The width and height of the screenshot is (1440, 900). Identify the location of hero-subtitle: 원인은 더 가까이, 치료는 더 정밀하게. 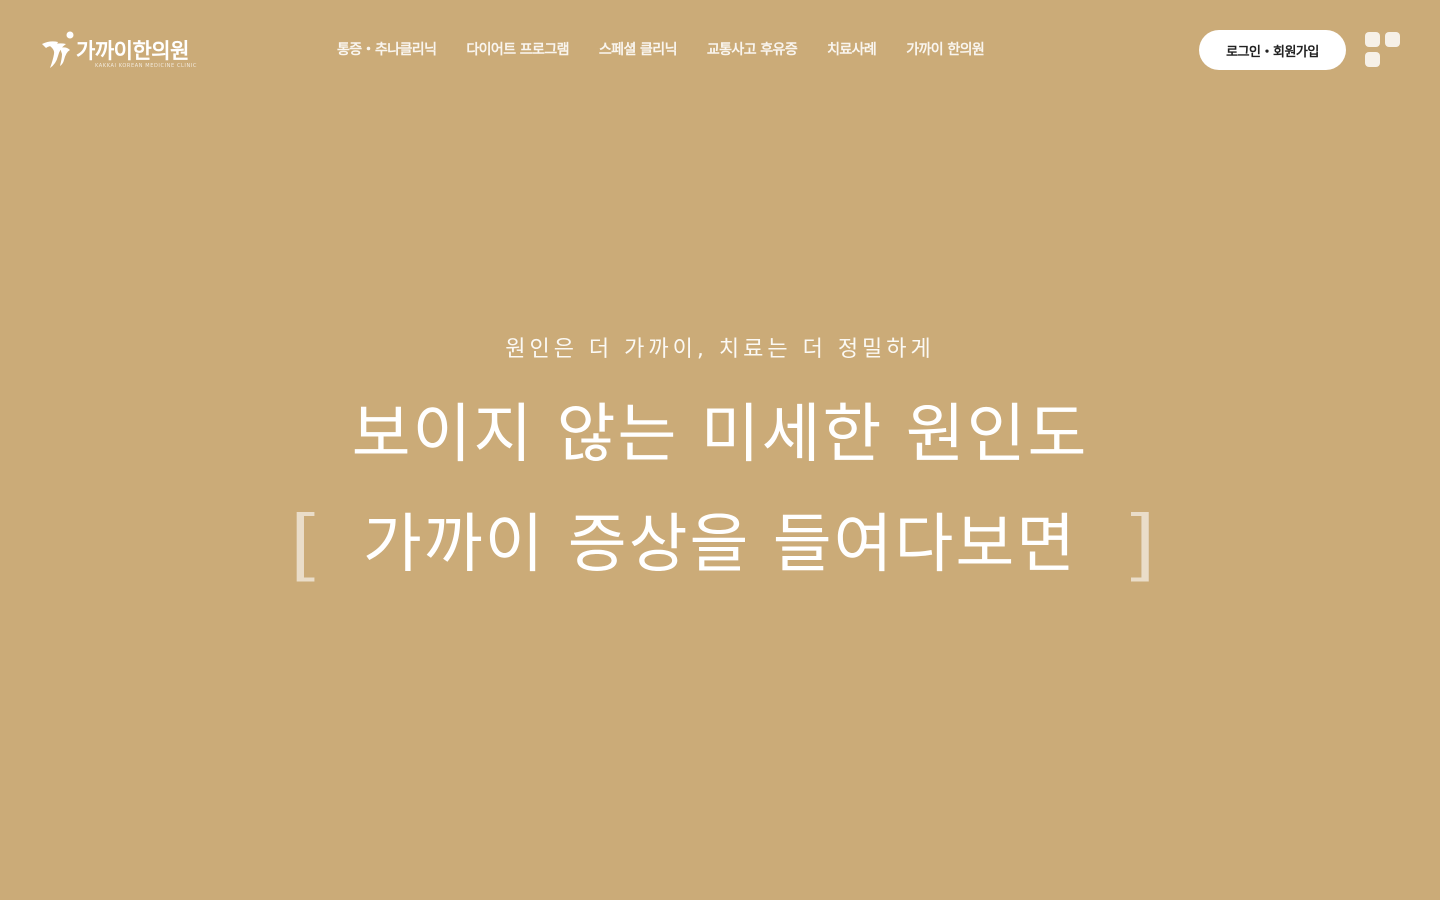
(720, 349).